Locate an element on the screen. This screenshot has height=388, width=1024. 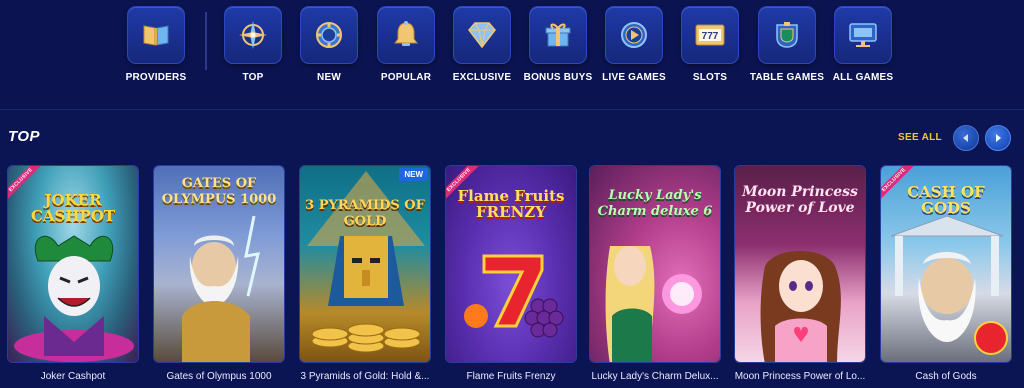
book-icon is located at coordinates (156, 35).